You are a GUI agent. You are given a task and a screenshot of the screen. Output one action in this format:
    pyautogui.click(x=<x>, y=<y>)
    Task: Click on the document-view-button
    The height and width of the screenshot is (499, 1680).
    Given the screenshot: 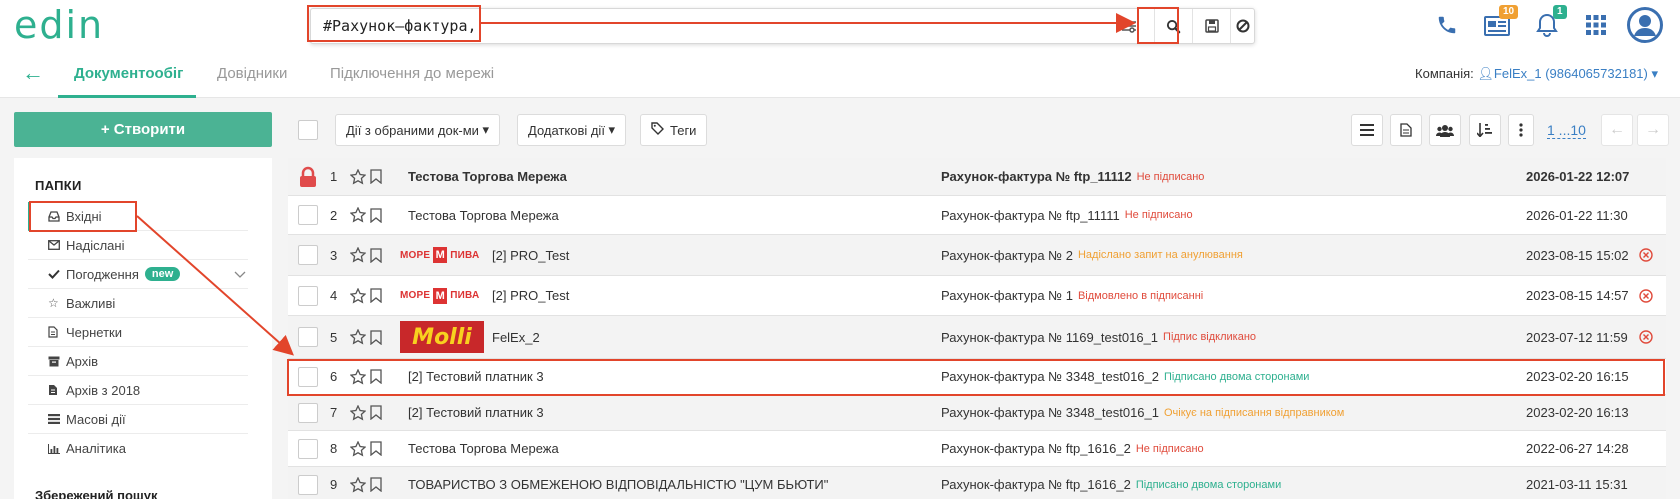 What is the action you would take?
    pyautogui.click(x=1406, y=130)
    